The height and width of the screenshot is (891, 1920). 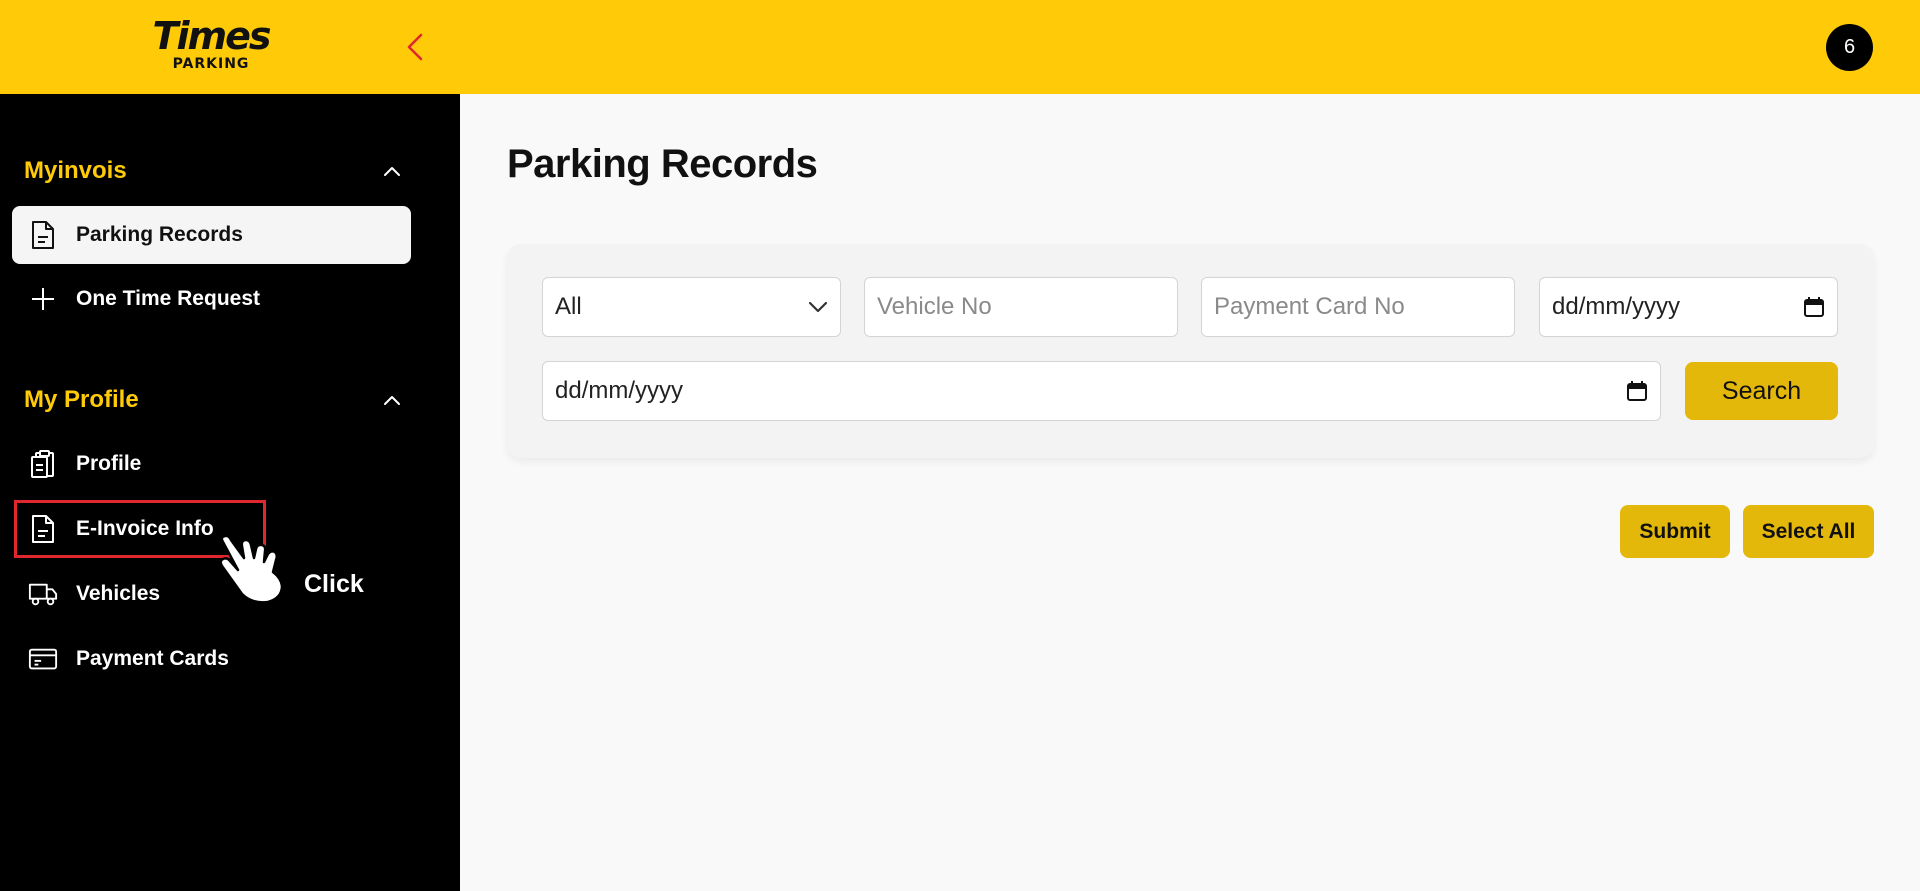 I want to click on sidebar-item-profile: Profile, so click(x=211, y=464).